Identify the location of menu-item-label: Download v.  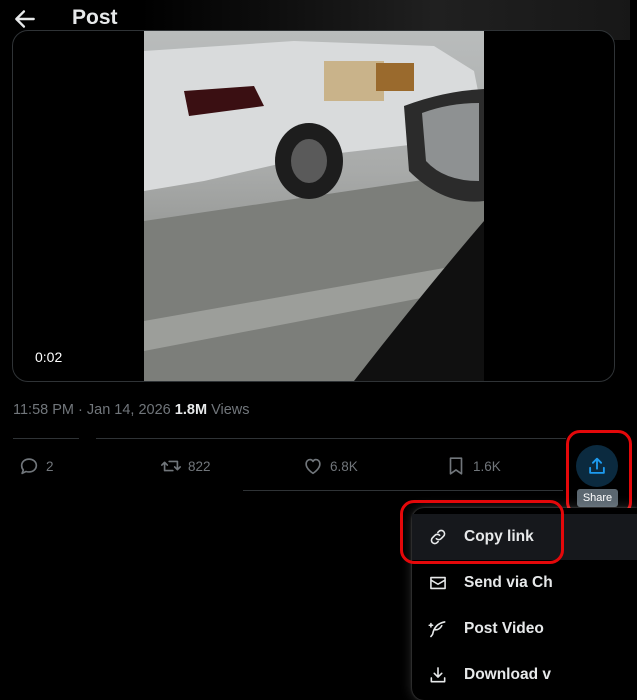
(507, 674).